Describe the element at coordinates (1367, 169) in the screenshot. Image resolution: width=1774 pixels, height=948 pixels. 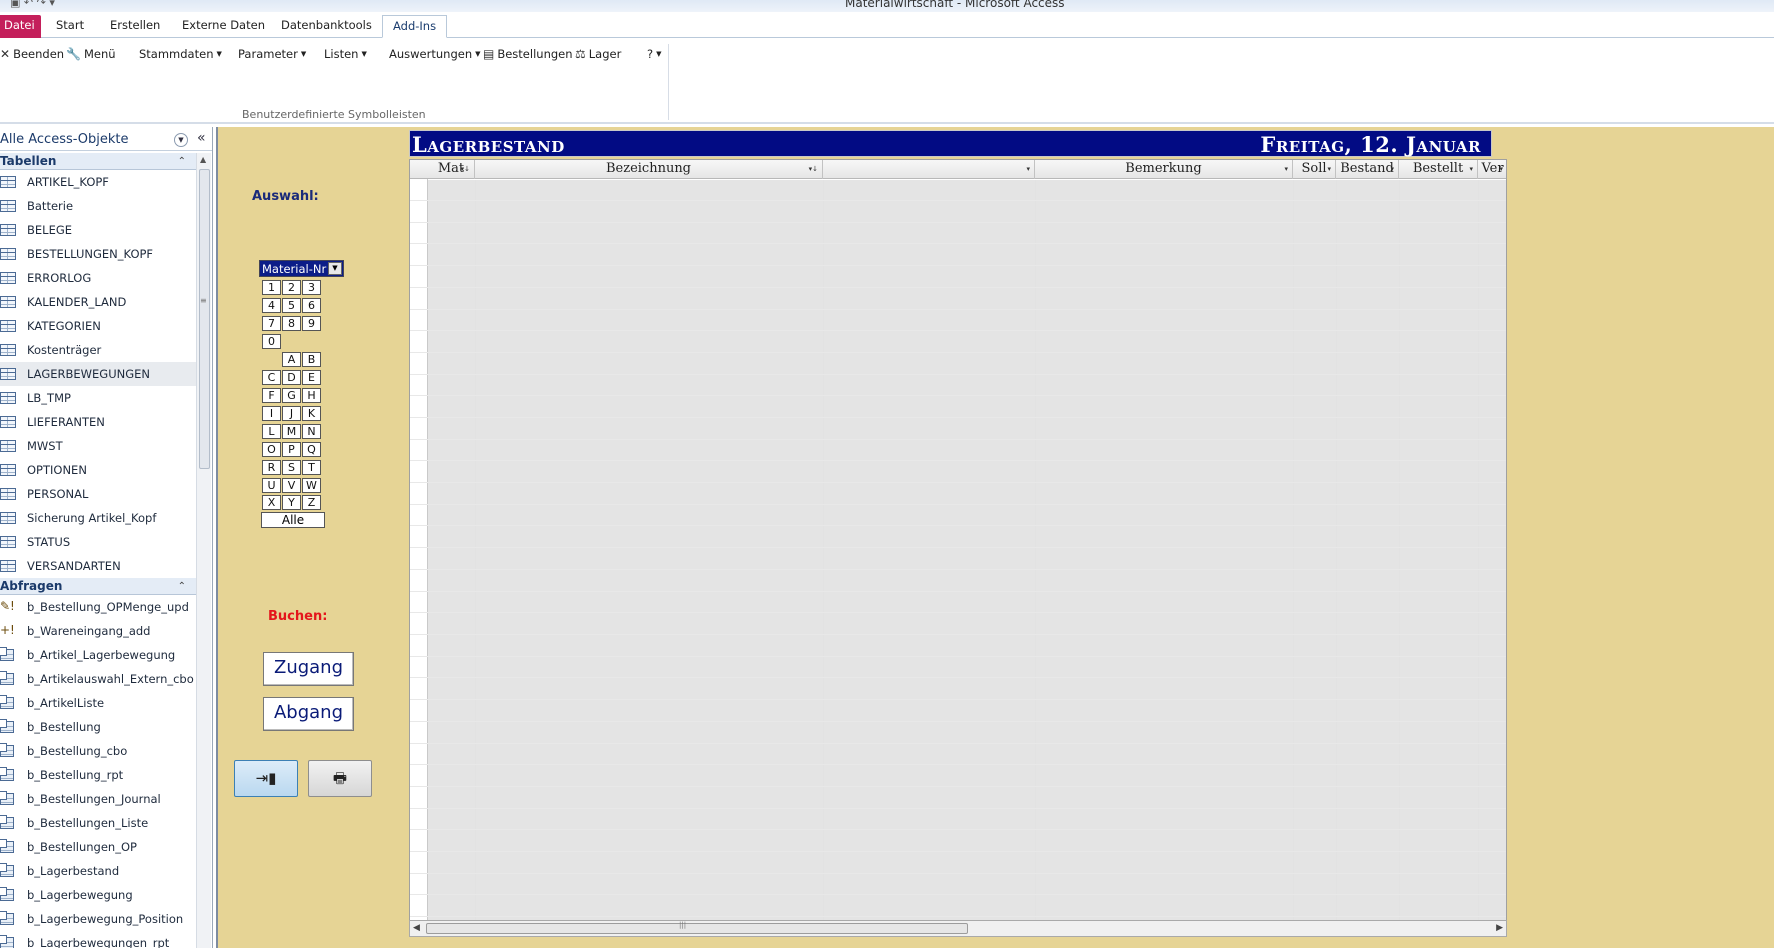
I see `column-header: Bestand ▾` at that location.